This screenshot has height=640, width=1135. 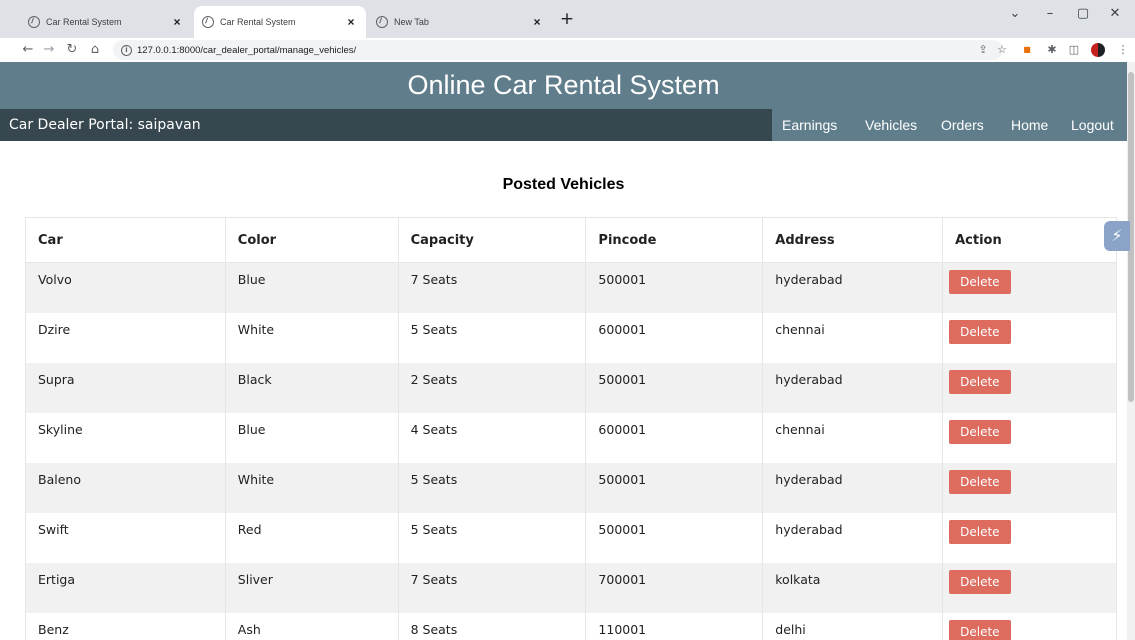 I want to click on nav-earnings: Earnings, so click(x=809, y=125).